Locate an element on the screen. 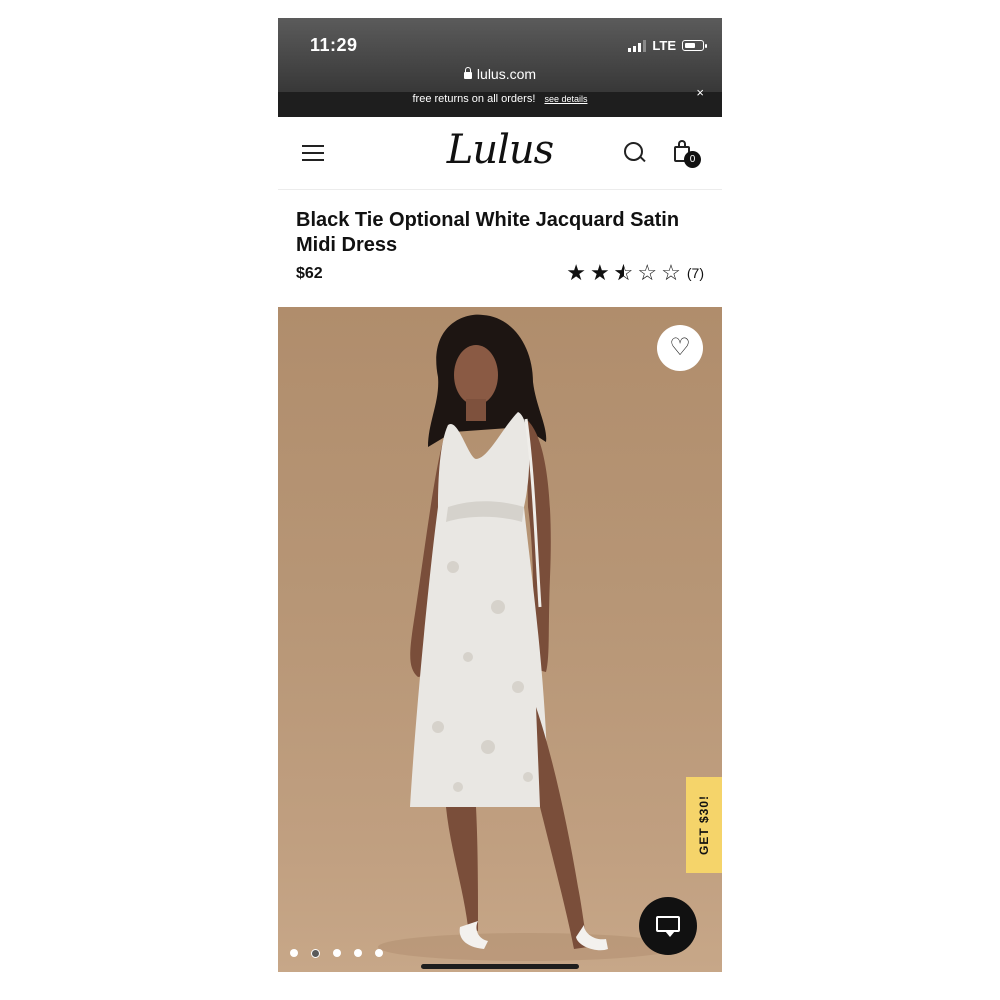 This screenshot has width=1000, height=1000. product-rating: ★ ★ ☆★ ☆ ☆ (7) is located at coordinates (635, 273).